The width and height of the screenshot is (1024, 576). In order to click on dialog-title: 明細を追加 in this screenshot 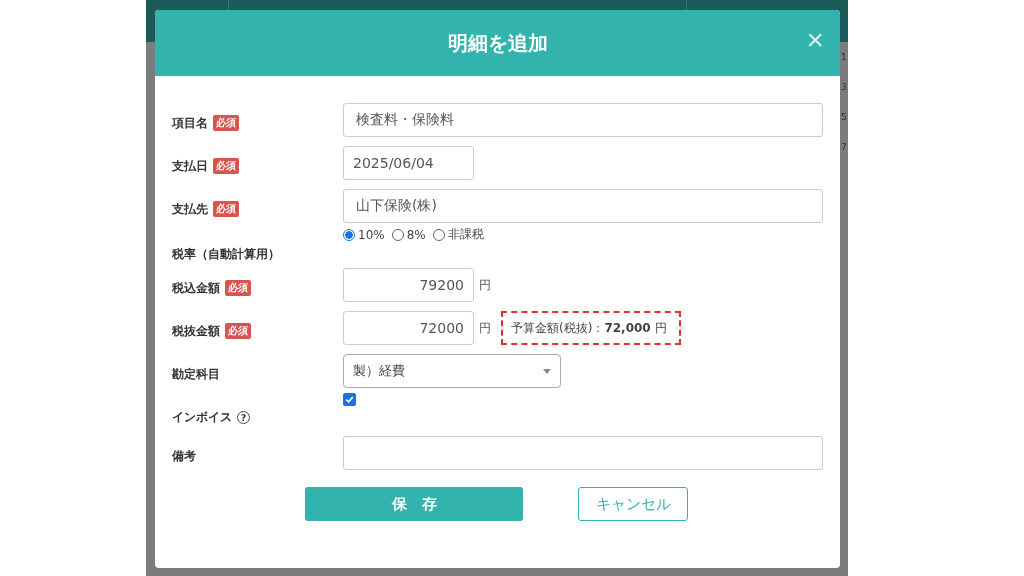, I will do `click(497, 43)`.